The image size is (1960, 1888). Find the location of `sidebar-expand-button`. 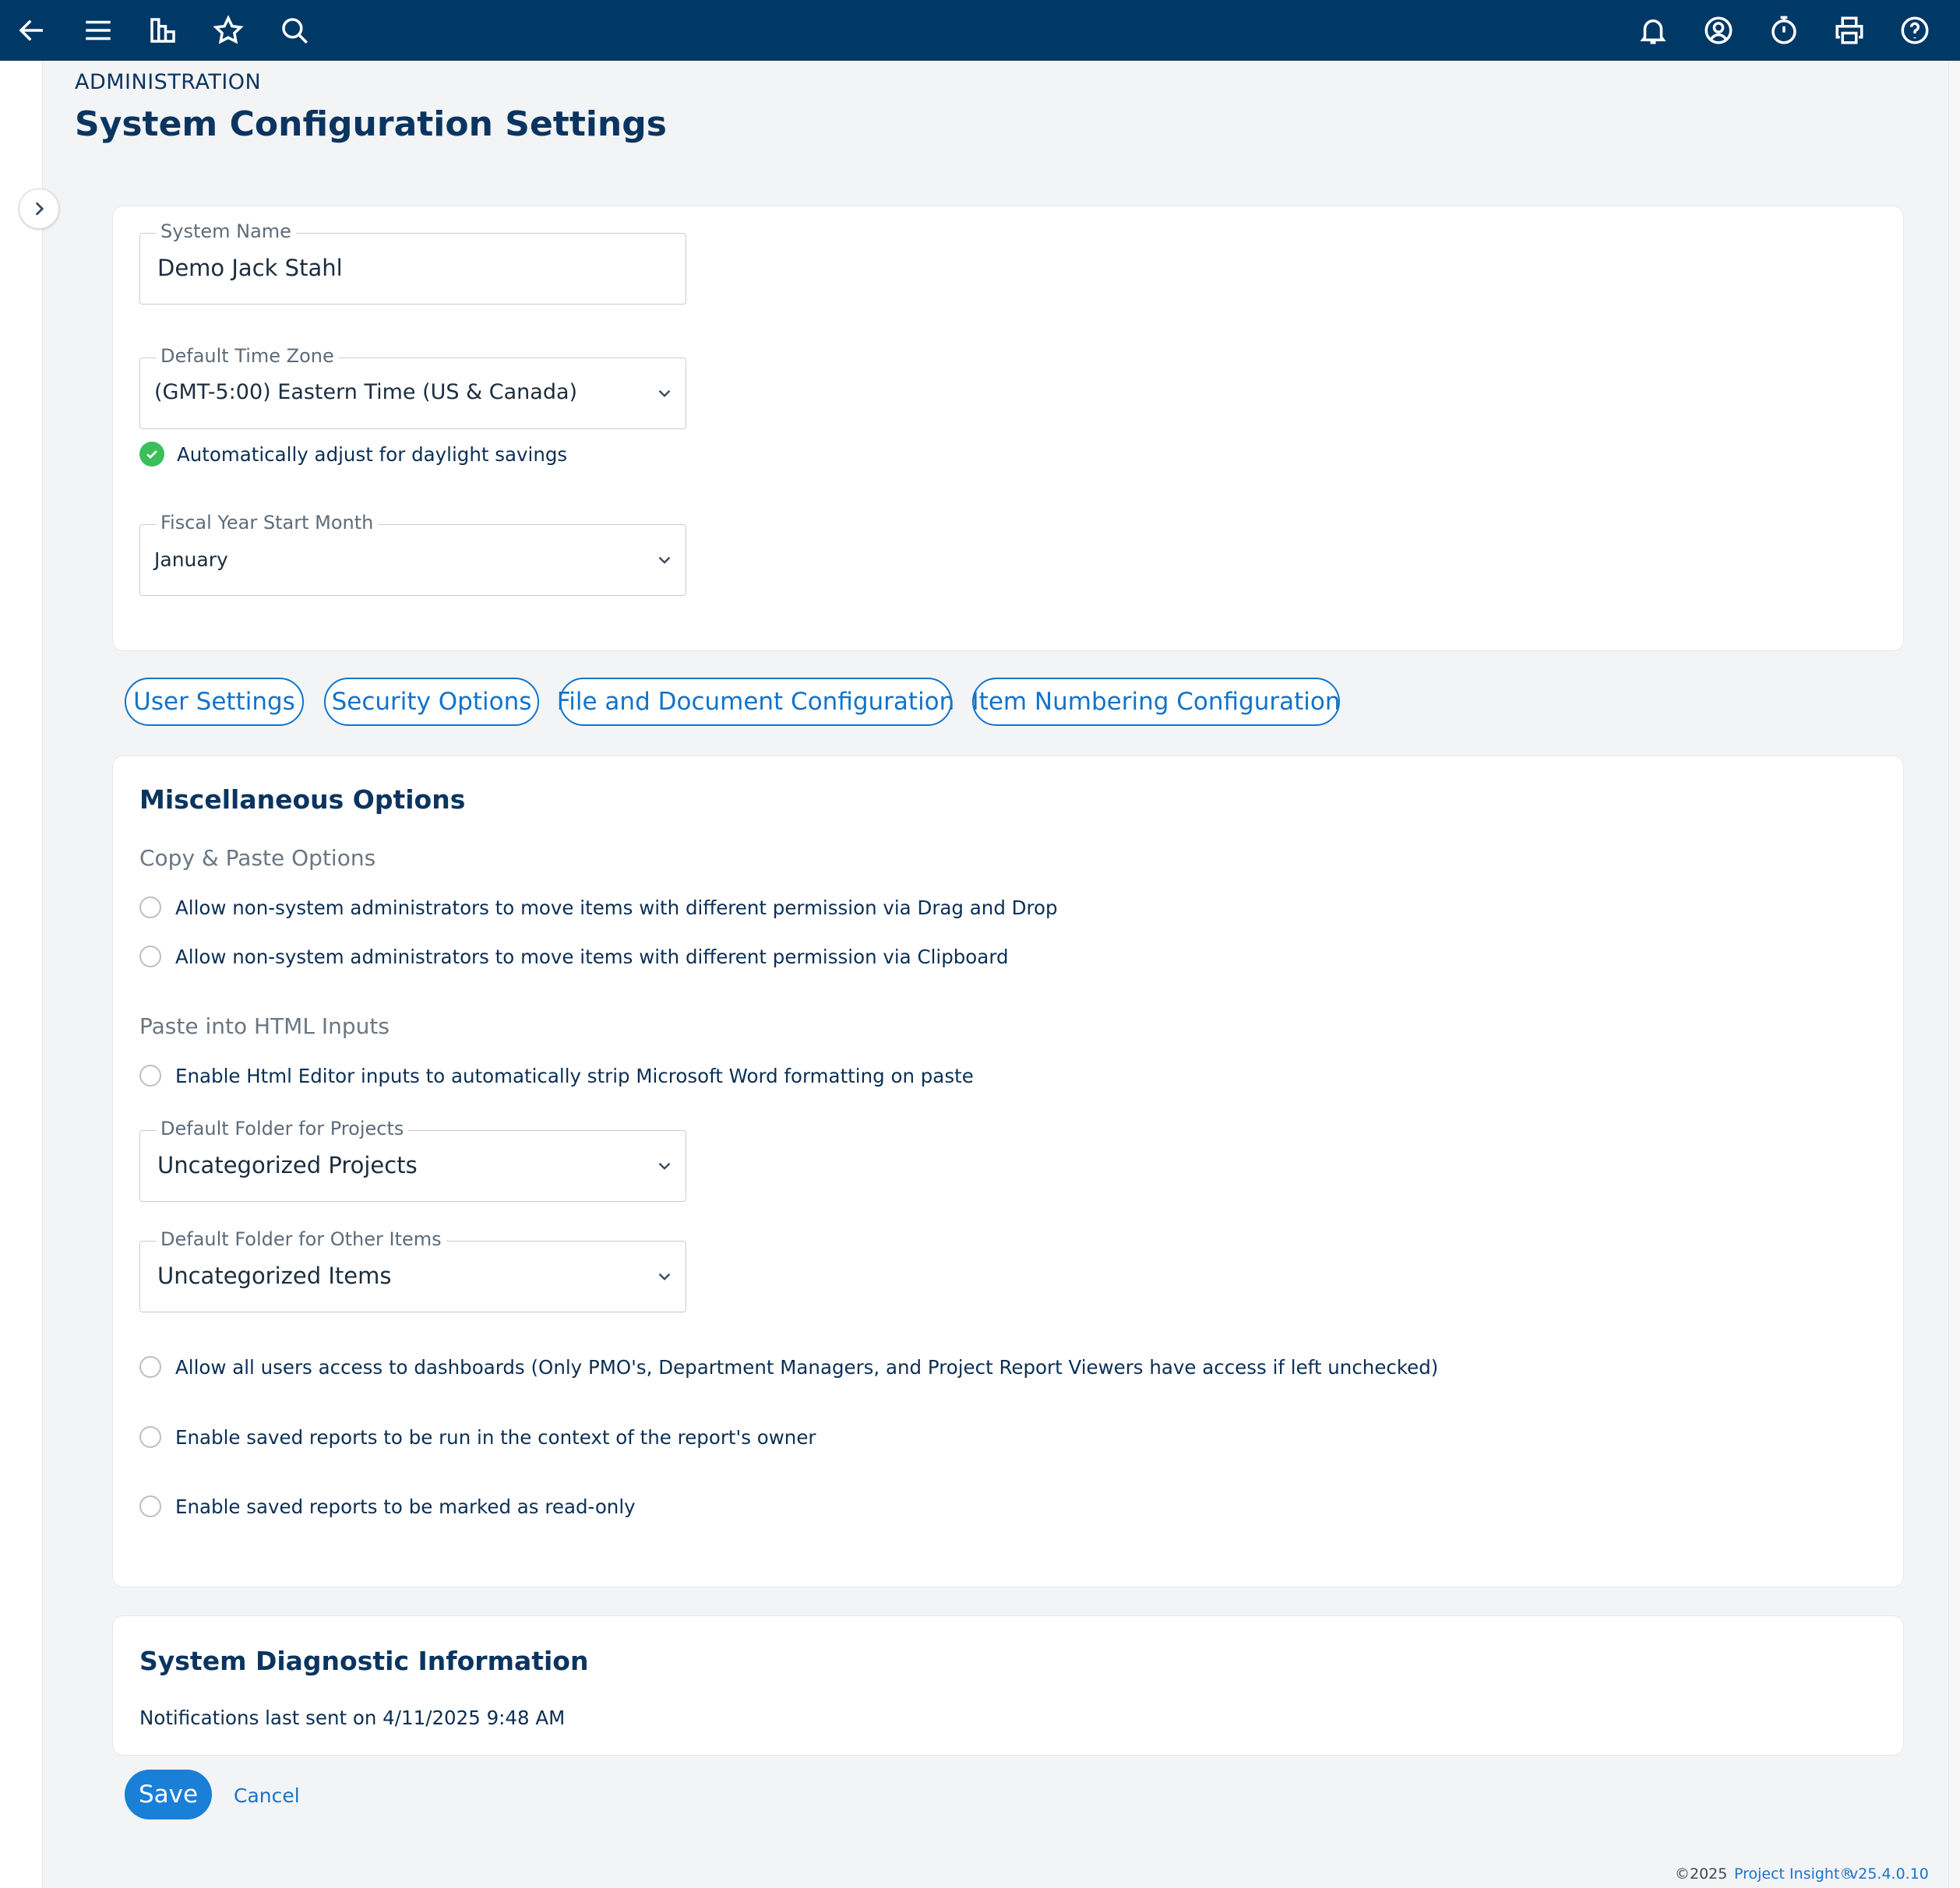

sidebar-expand-button is located at coordinates (39, 208).